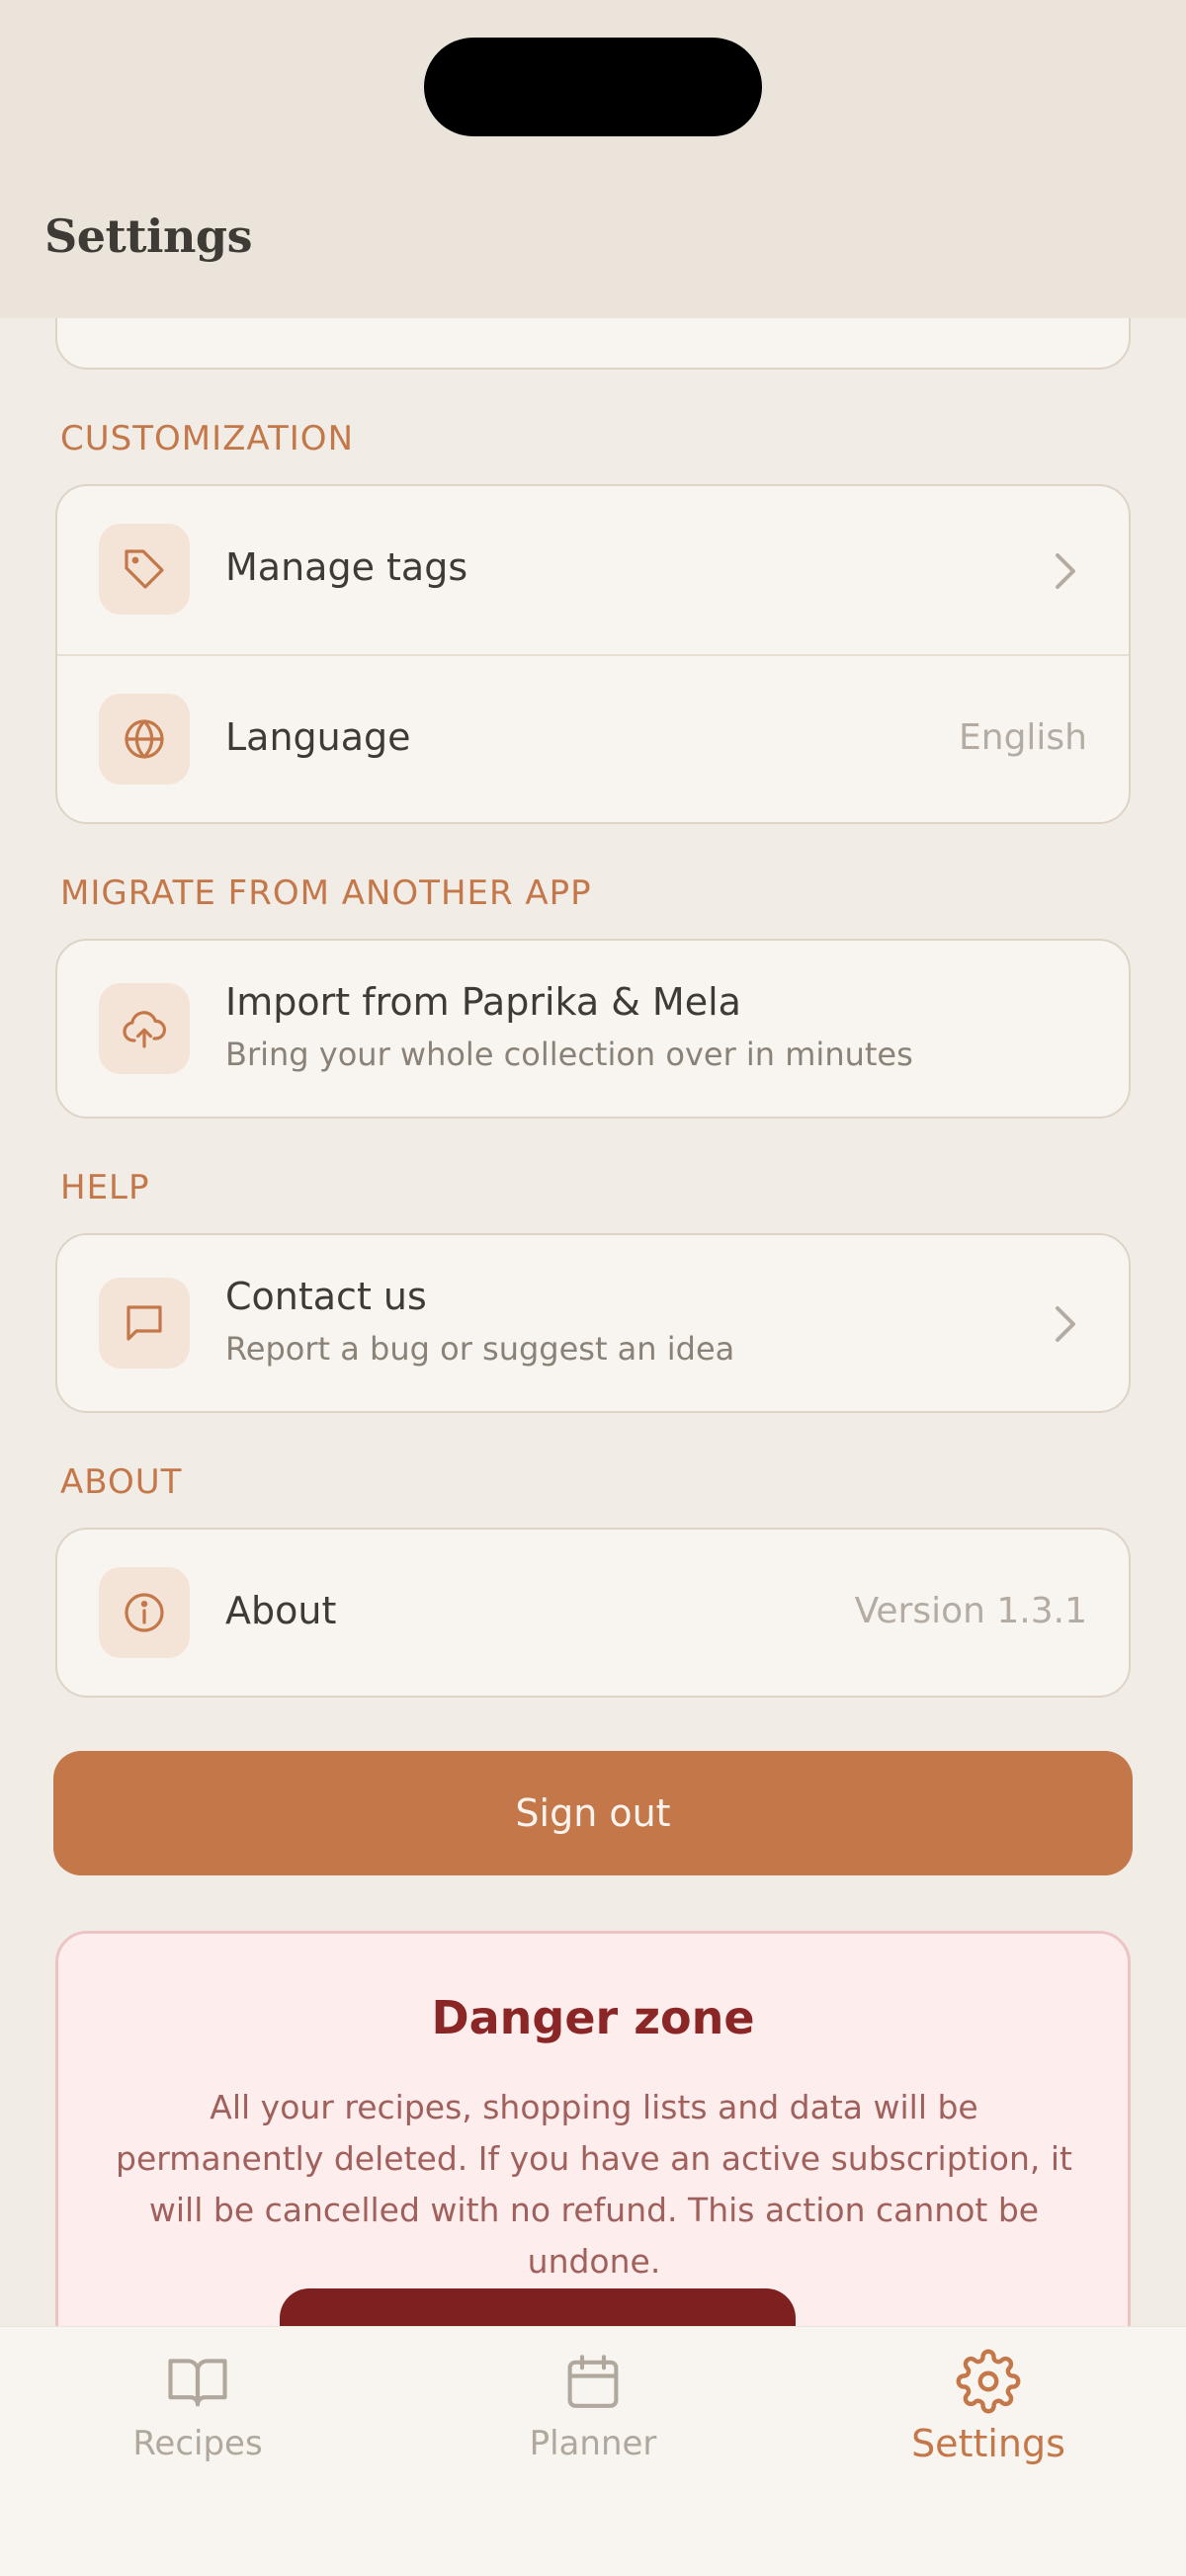  What do you see at coordinates (148, 236) in the screenshot?
I see `page-title: Settings` at bounding box center [148, 236].